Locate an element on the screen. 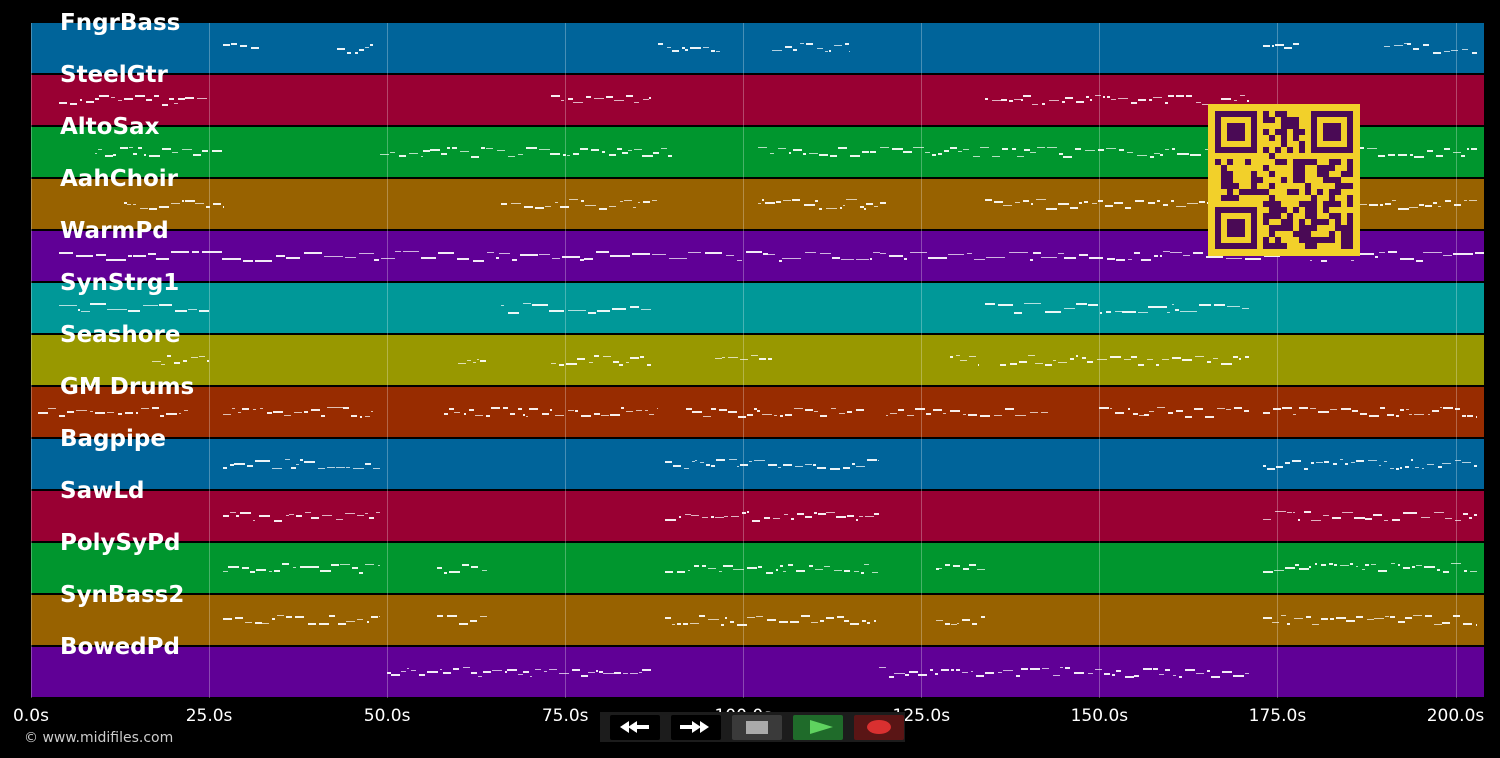 Image resolution: width=1500 pixels, height=758 pixels. copyright-text: © www.midifiles.com is located at coordinates (99, 738).